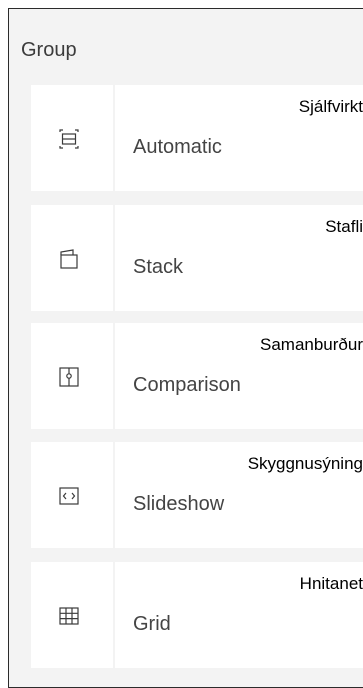 Image resolution: width=363 pixels, height=688 pixels. I want to click on option-slideshow: Skyggnusýning Slideshow, so click(197, 495).